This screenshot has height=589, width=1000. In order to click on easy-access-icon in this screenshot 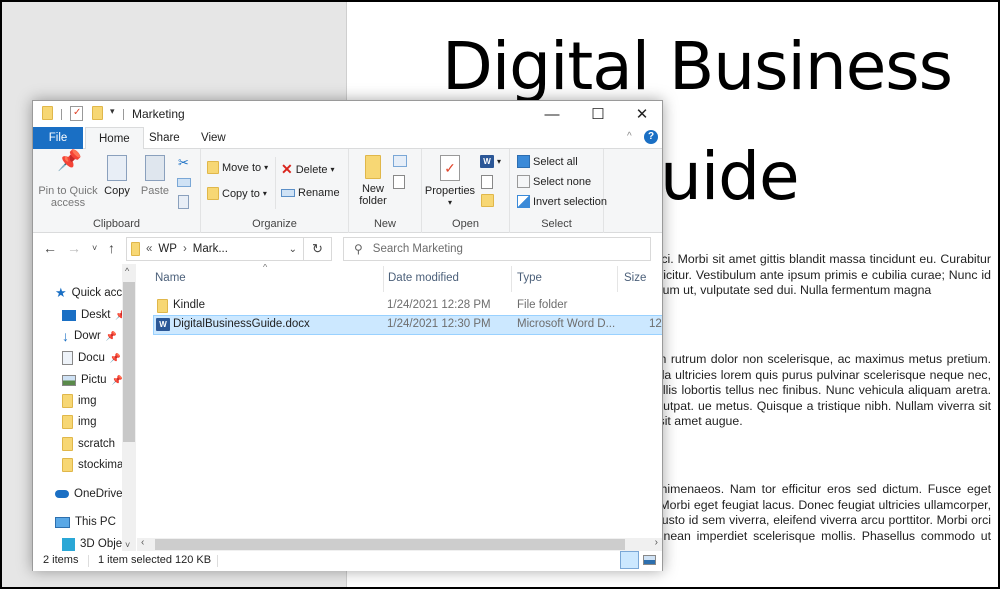, I will do `click(399, 182)`.